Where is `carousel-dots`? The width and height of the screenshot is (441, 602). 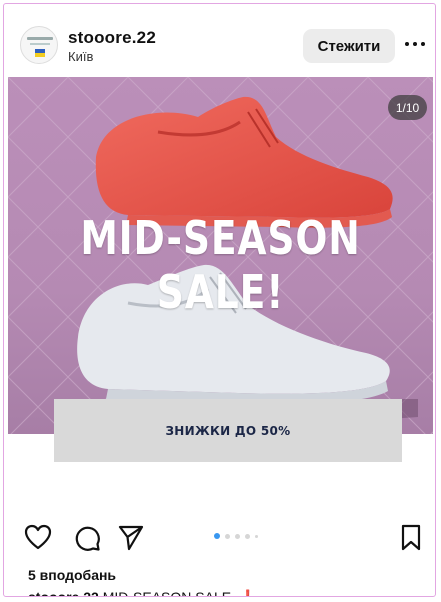
carousel-dots is located at coordinates (236, 536).